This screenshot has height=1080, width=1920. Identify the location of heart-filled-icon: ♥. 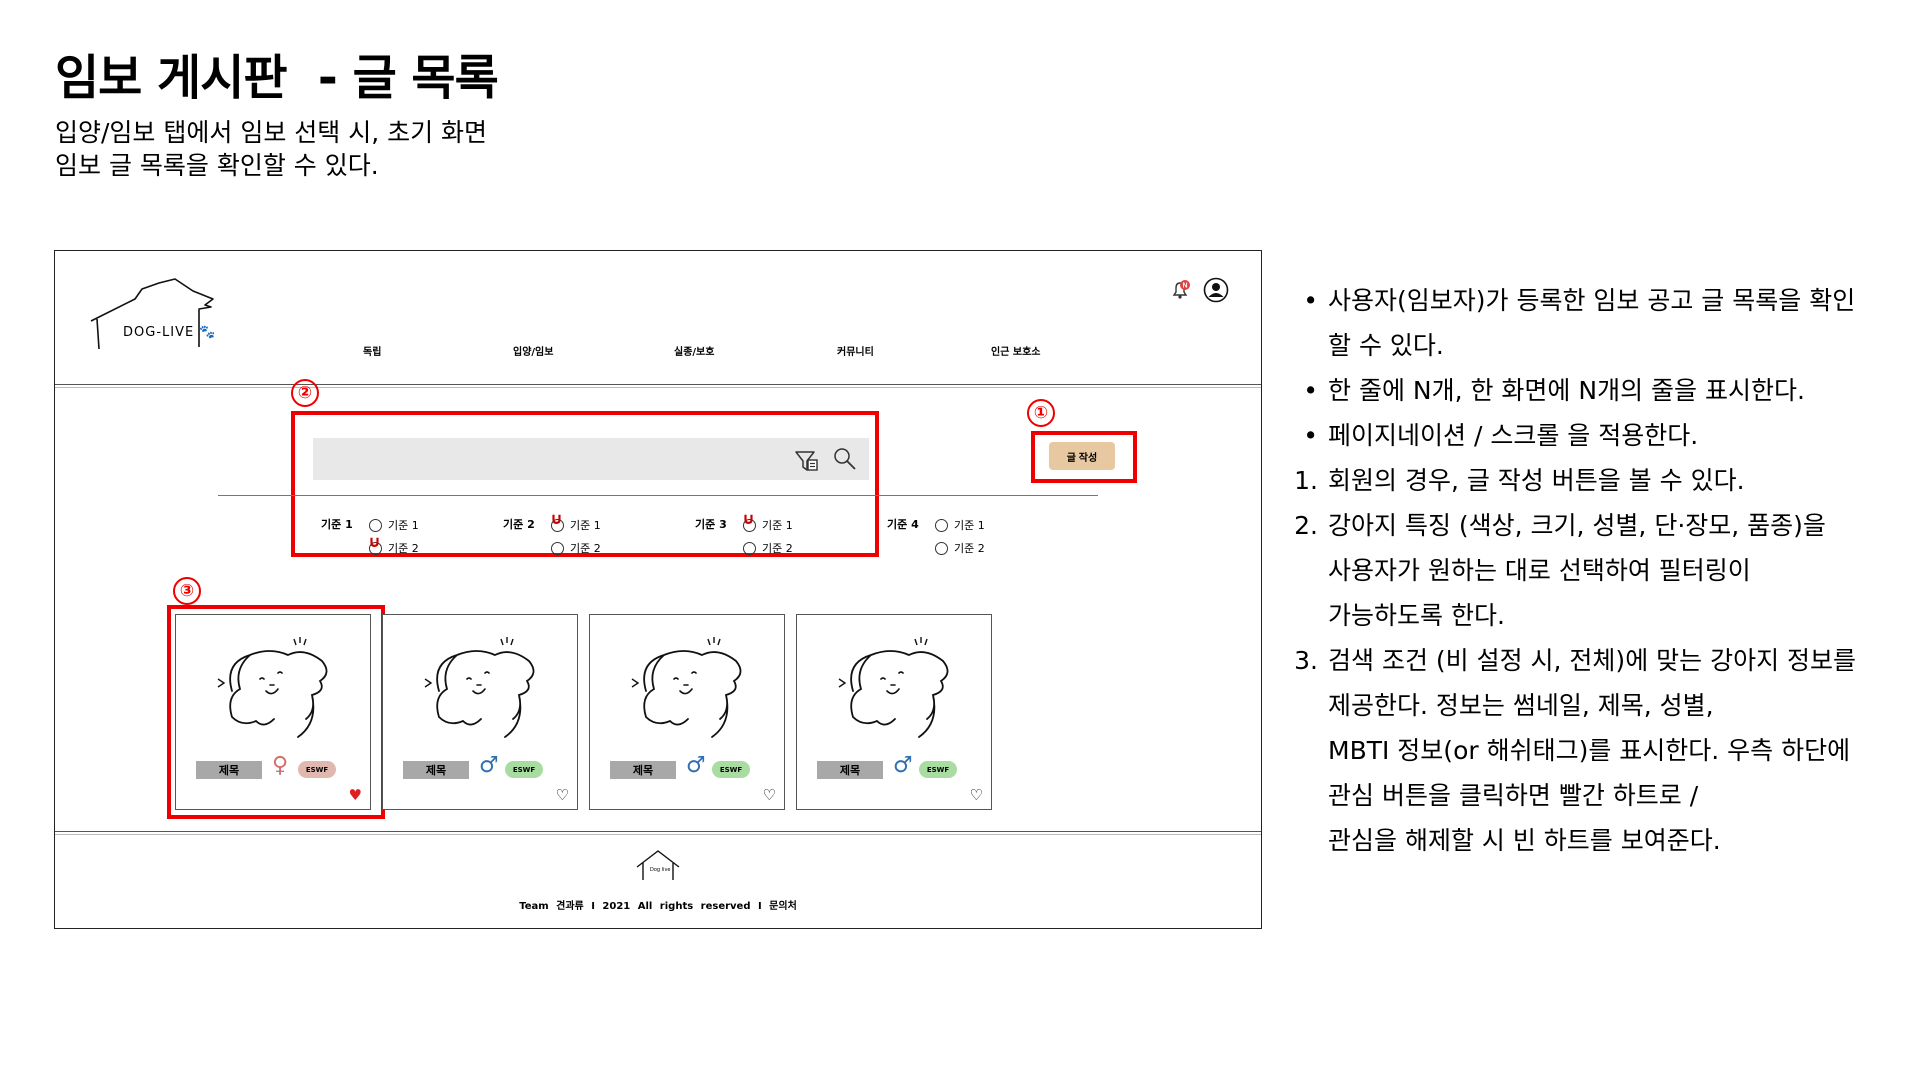
(355, 795).